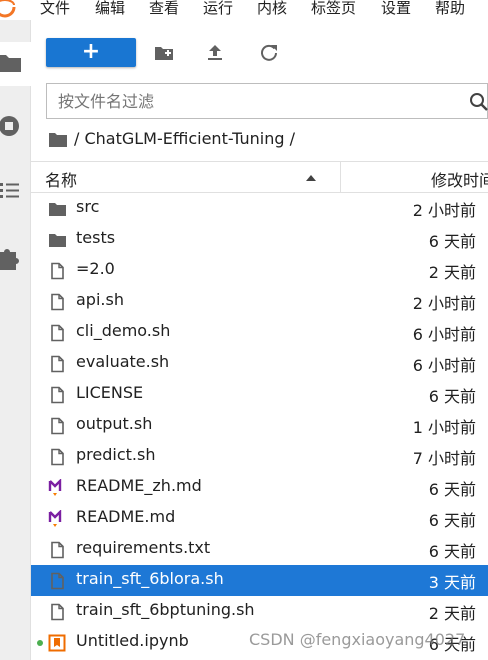 The width and height of the screenshot is (488, 660). Describe the element at coordinates (184, 138) in the screenshot. I see `breadcrumb-path: / ChatGLM-Efficient-Tuning /` at that location.